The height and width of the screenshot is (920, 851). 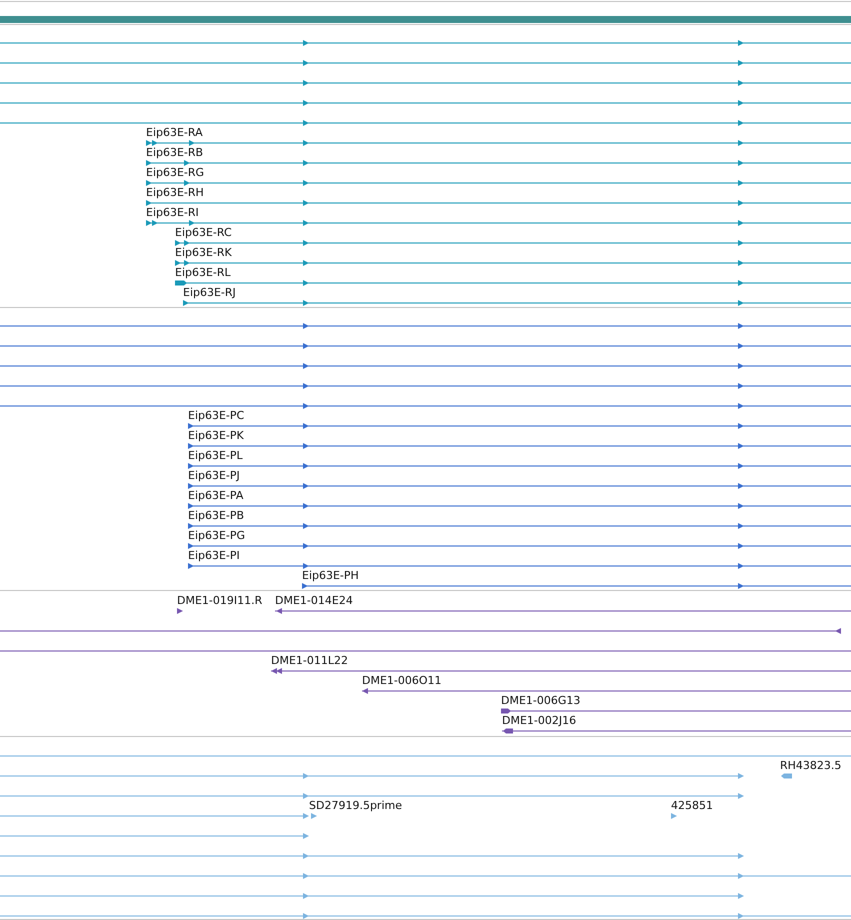 I want to click on feature-label: Eip63E-RL, so click(x=203, y=273).